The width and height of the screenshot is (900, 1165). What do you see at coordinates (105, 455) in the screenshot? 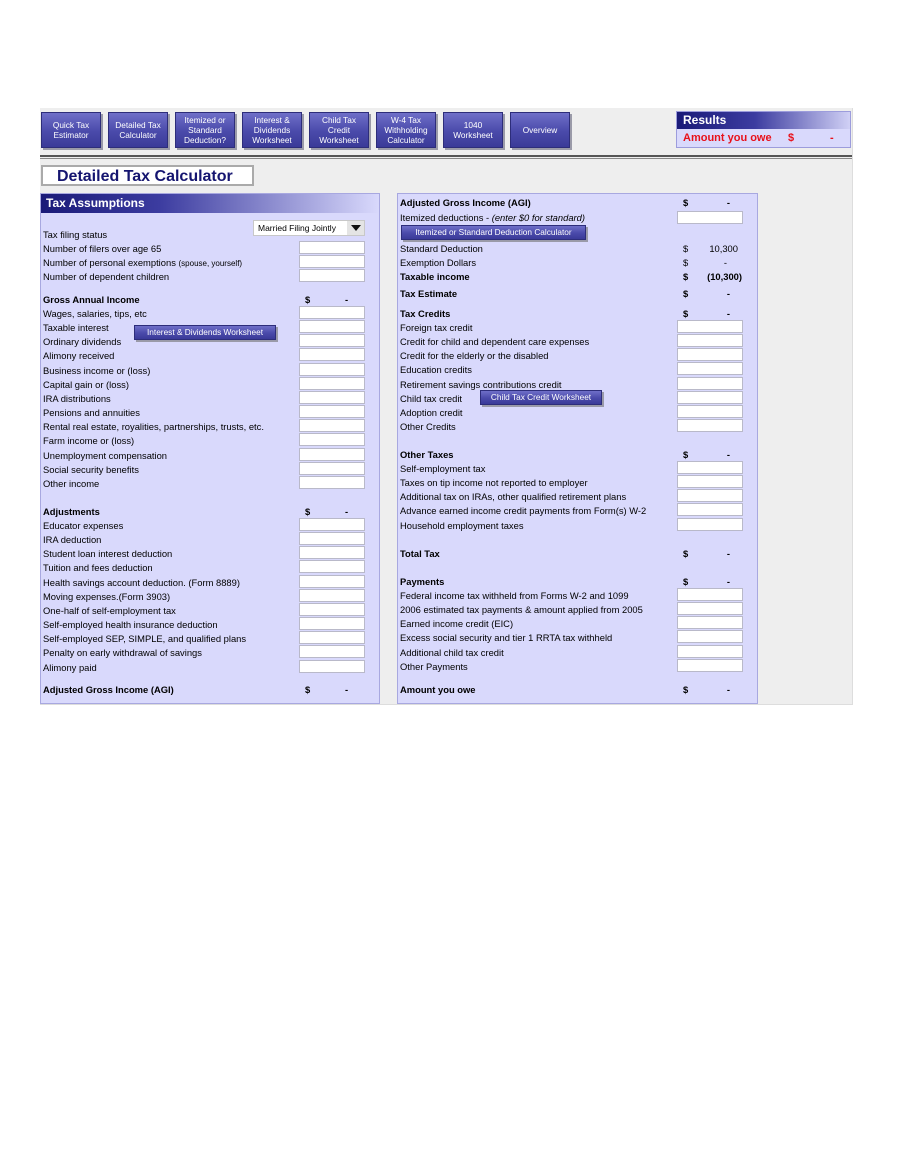
I see `gross-income-item-label: Unemployment compensation` at bounding box center [105, 455].